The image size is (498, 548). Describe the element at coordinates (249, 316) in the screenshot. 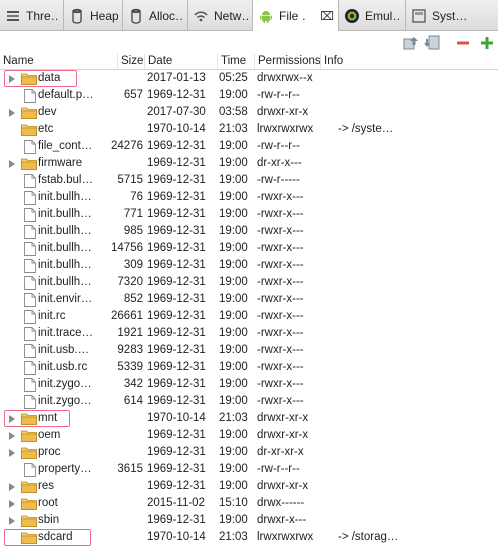

I see `file-row-init-rc: init.rc 26661 1969-12-31 19:00 -rwxr-x---` at that location.